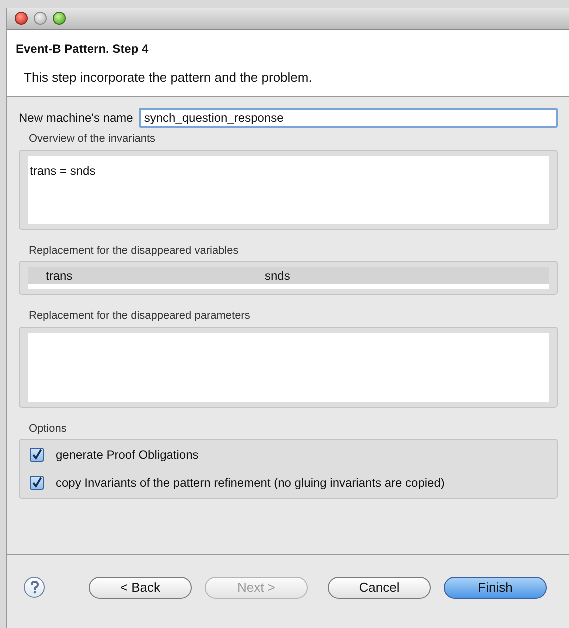 The height and width of the screenshot is (628, 569). I want to click on machine-name-field: synch_question_response, so click(348, 118).